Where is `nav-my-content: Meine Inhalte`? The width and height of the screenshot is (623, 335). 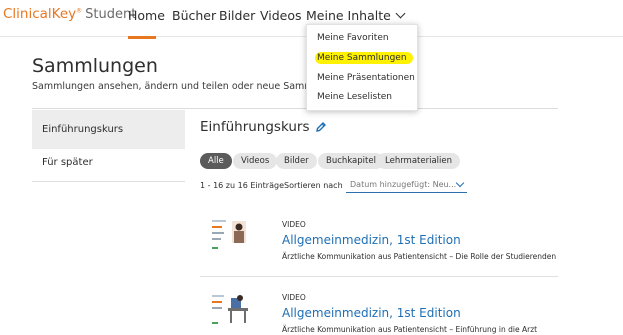
nav-my-content: Meine Inhalte is located at coordinates (356, 15).